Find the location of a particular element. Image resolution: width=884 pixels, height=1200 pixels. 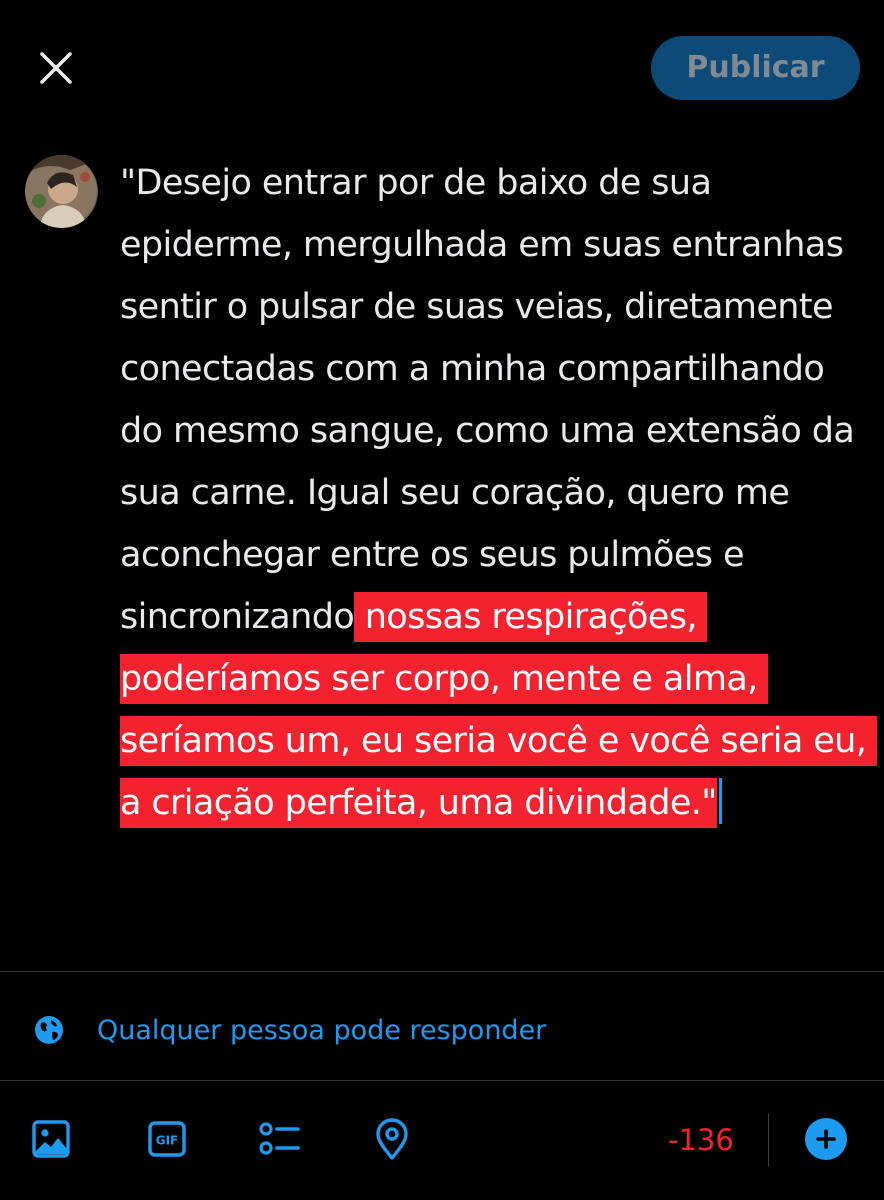

text-cursor is located at coordinates (720, 801).